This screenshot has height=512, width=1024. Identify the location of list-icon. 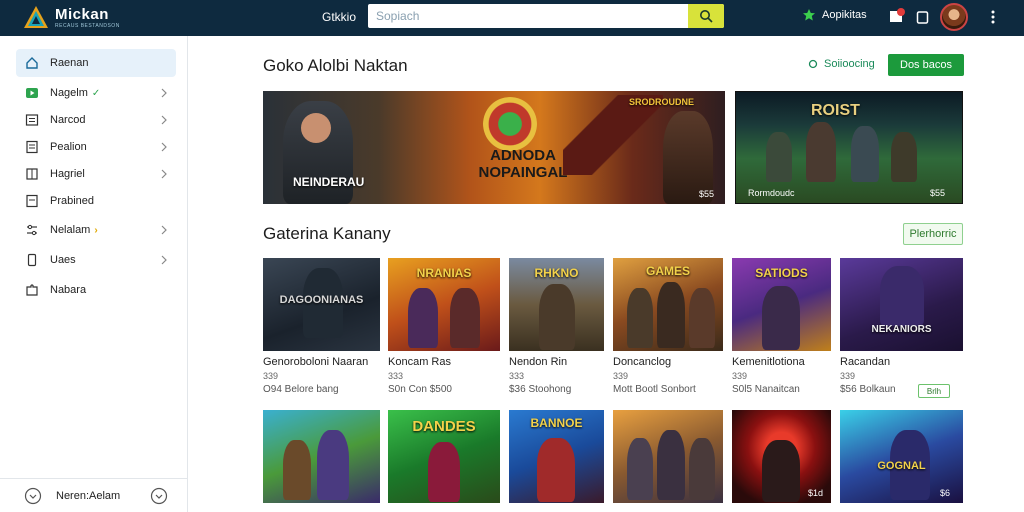
(32, 120).